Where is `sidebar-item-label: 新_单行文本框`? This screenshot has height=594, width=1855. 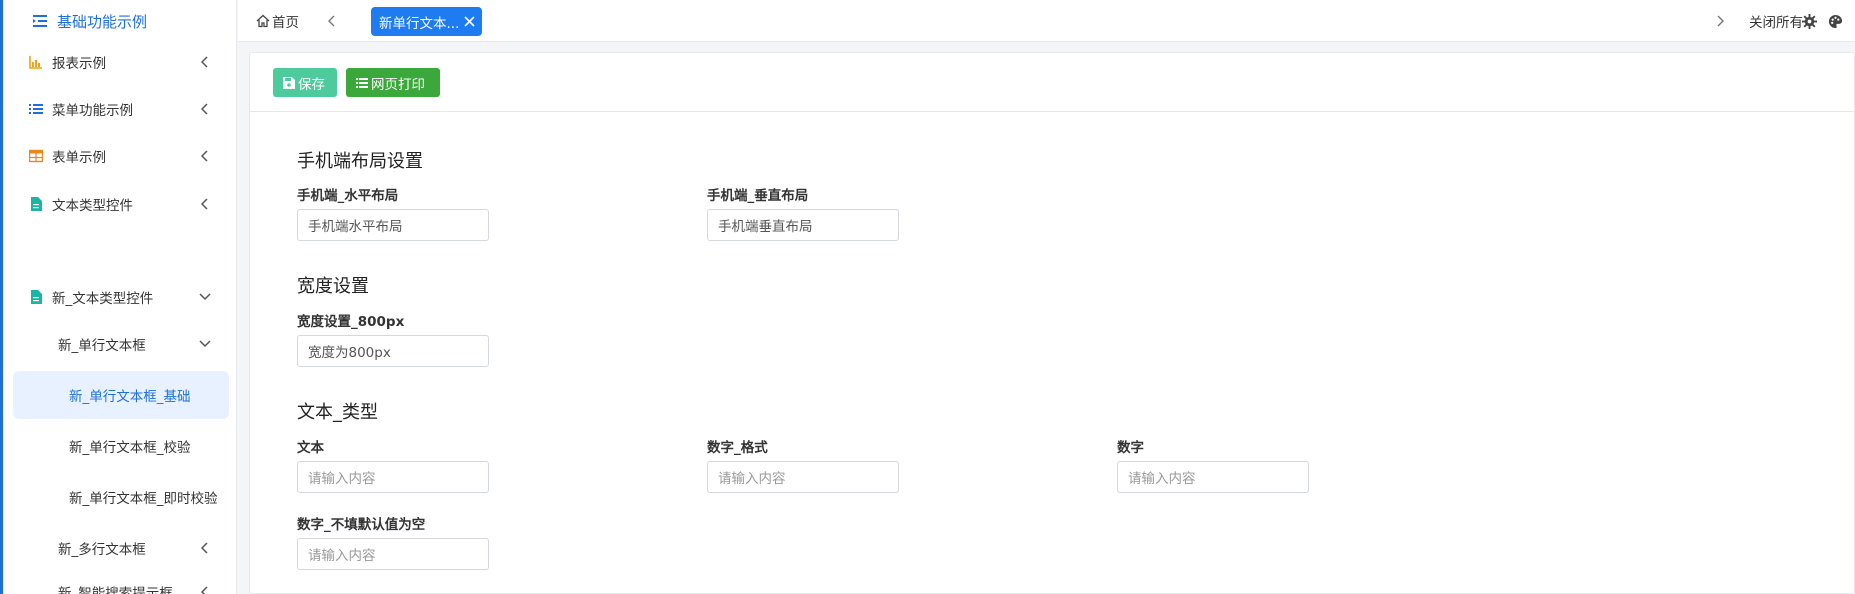 sidebar-item-label: 新_单行文本框 is located at coordinates (102, 346).